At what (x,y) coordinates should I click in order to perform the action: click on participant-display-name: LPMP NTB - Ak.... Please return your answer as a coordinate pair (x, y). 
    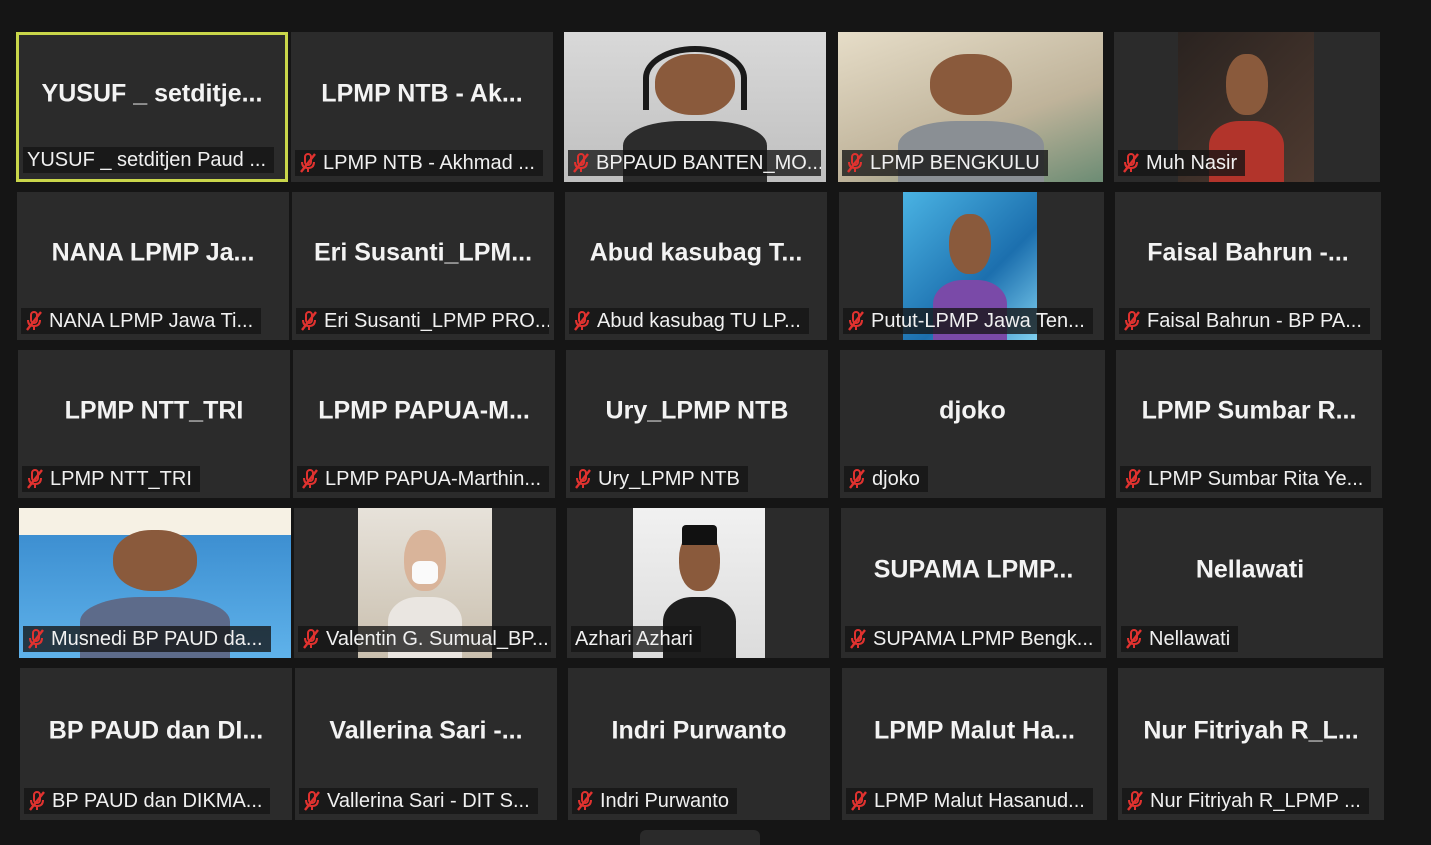
    Looking at the image, I should click on (422, 93).